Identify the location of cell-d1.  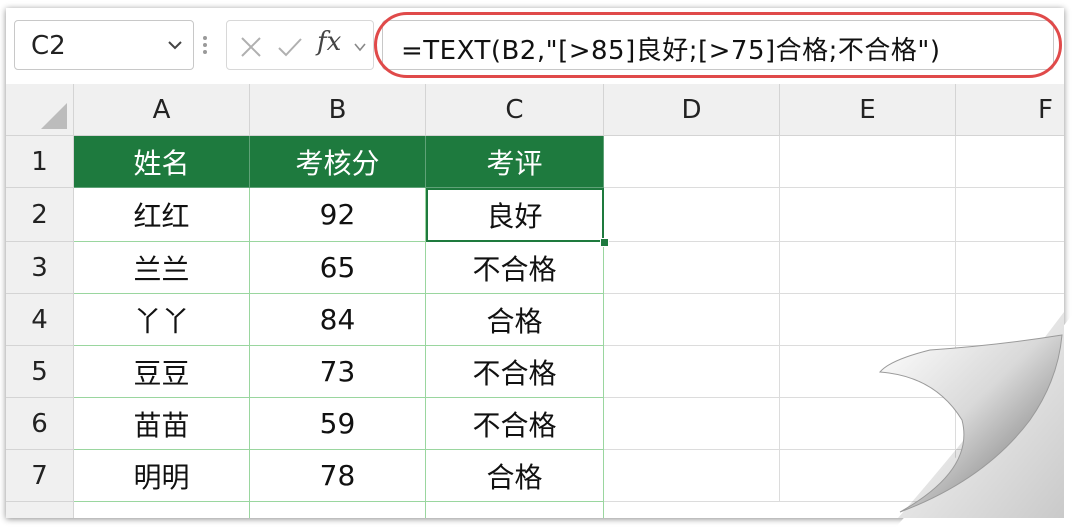
(692, 162).